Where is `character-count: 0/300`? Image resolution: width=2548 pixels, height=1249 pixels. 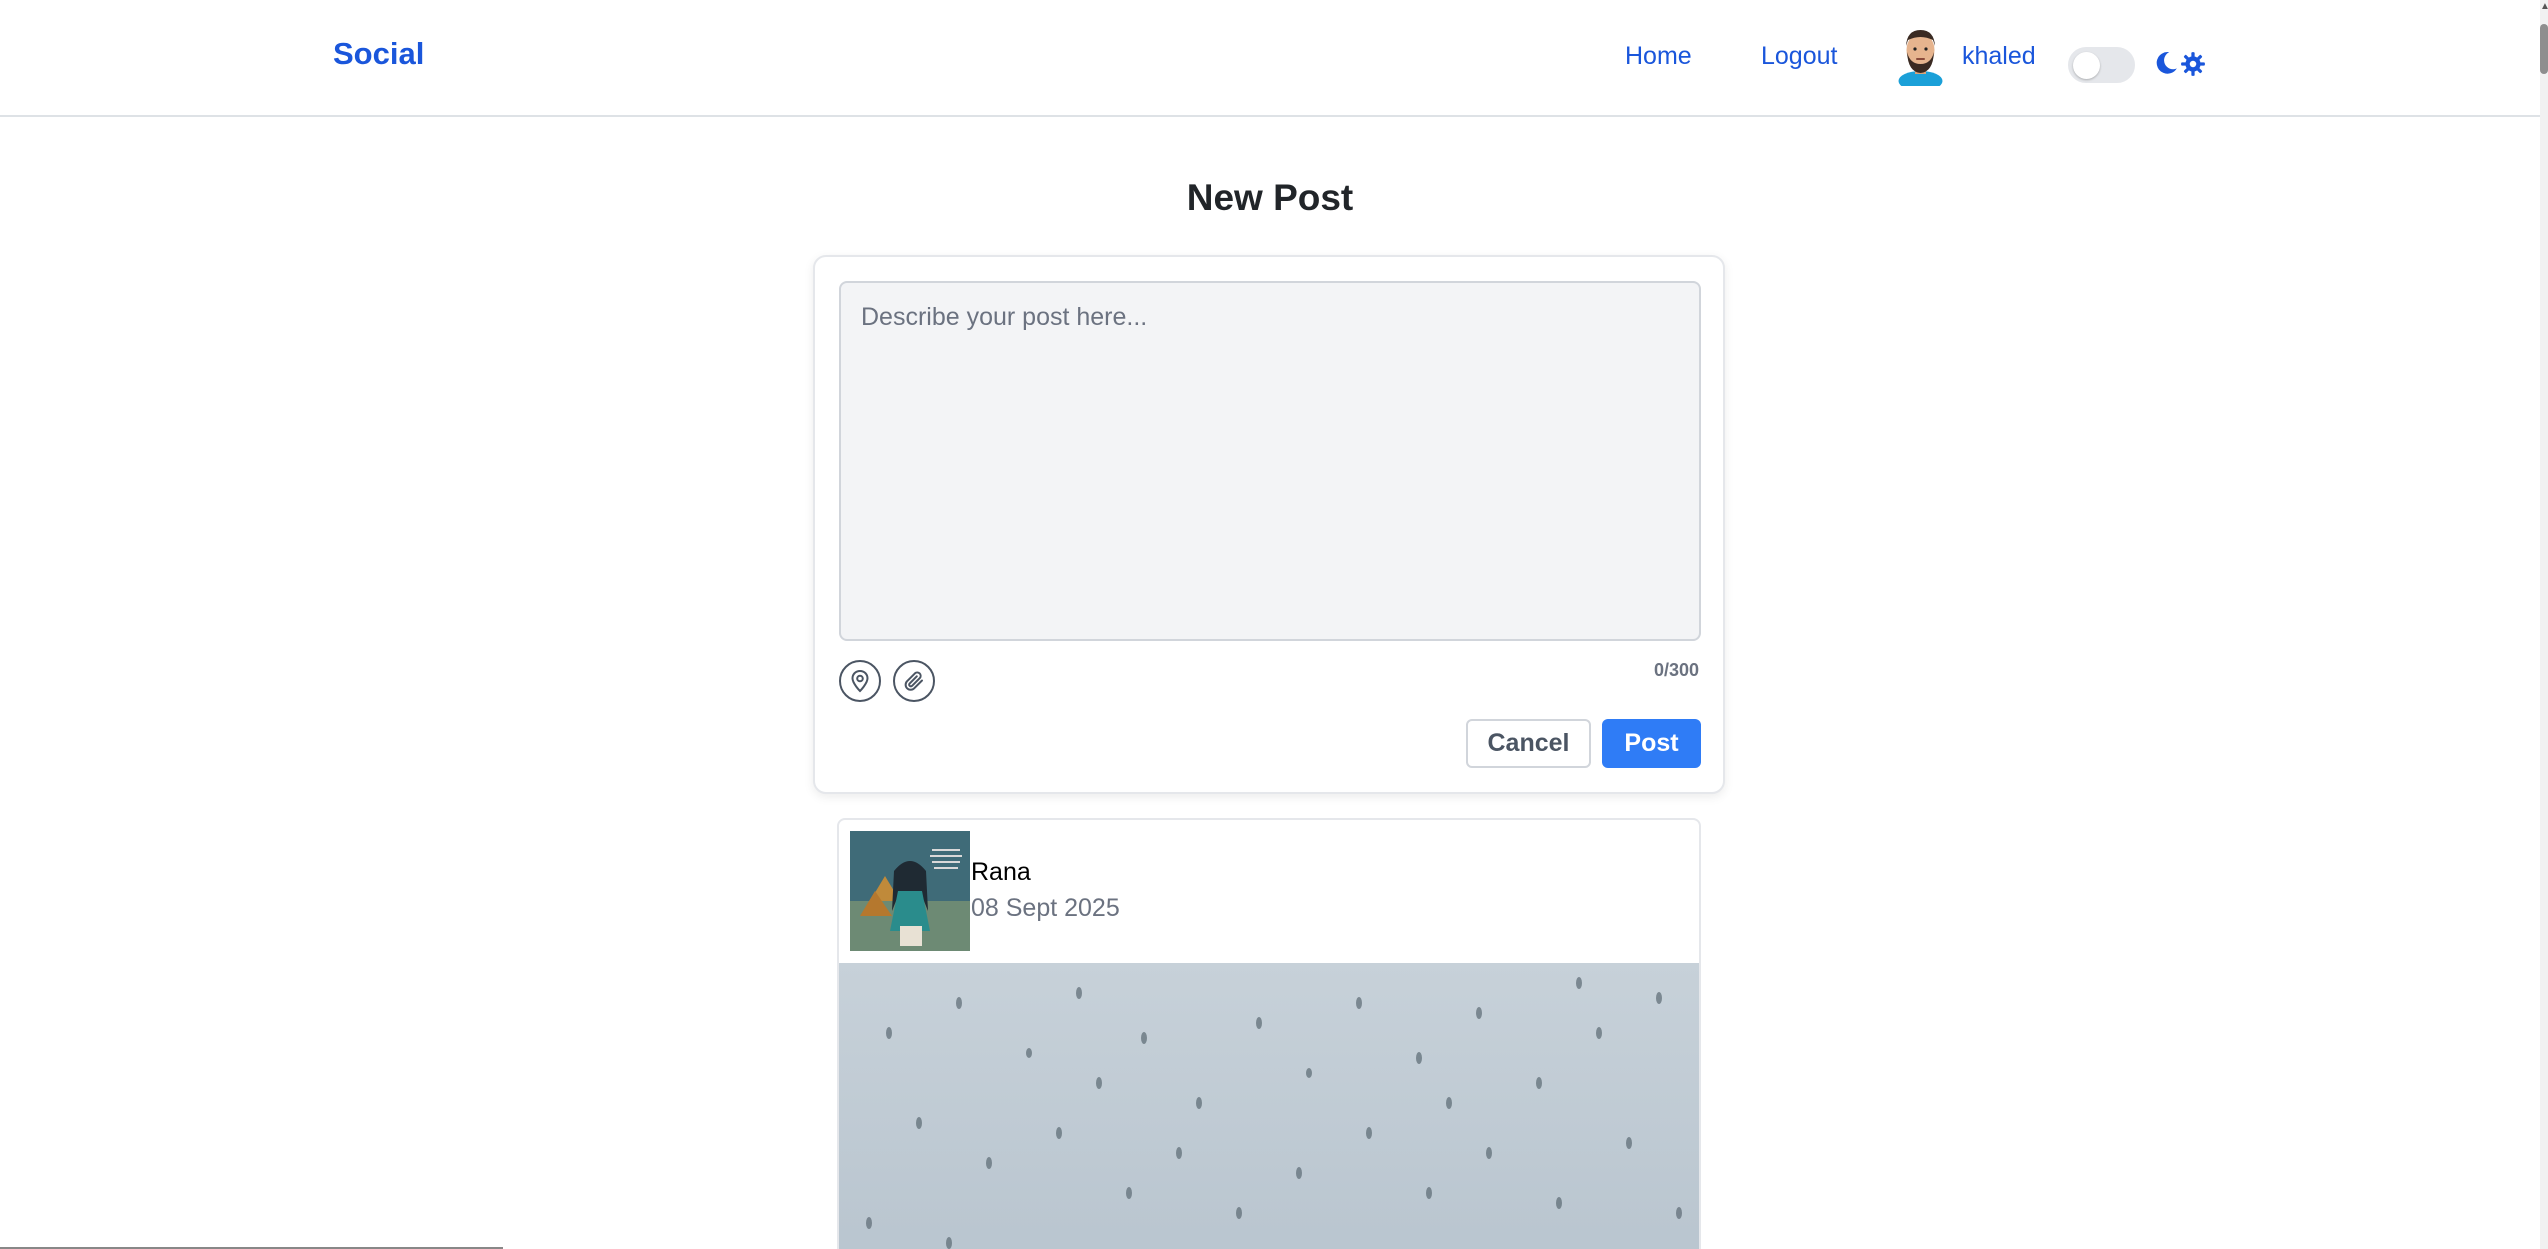
character-count: 0/300 is located at coordinates (1676, 670).